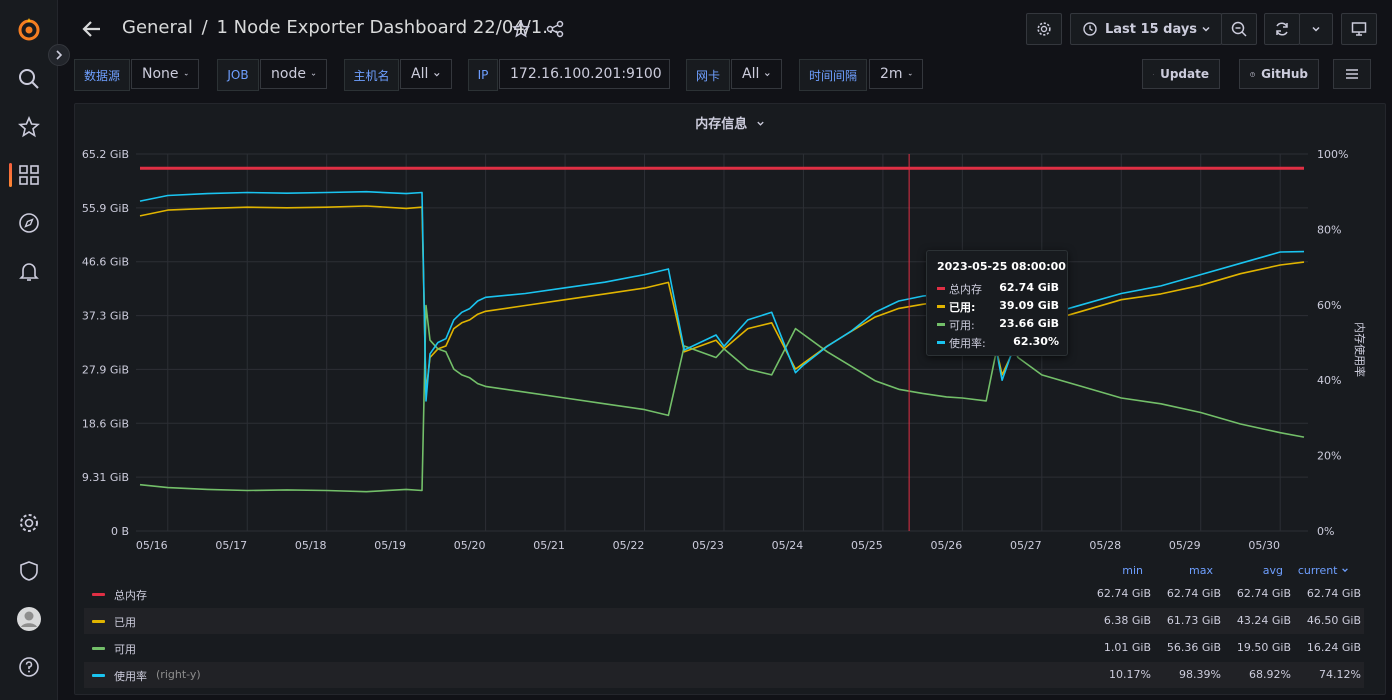 This screenshot has height=700, width=1392. What do you see at coordinates (1263, 620) in the screenshot?
I see `legend-avg: 43.24 GiB` at bounding box center [1263, 620].